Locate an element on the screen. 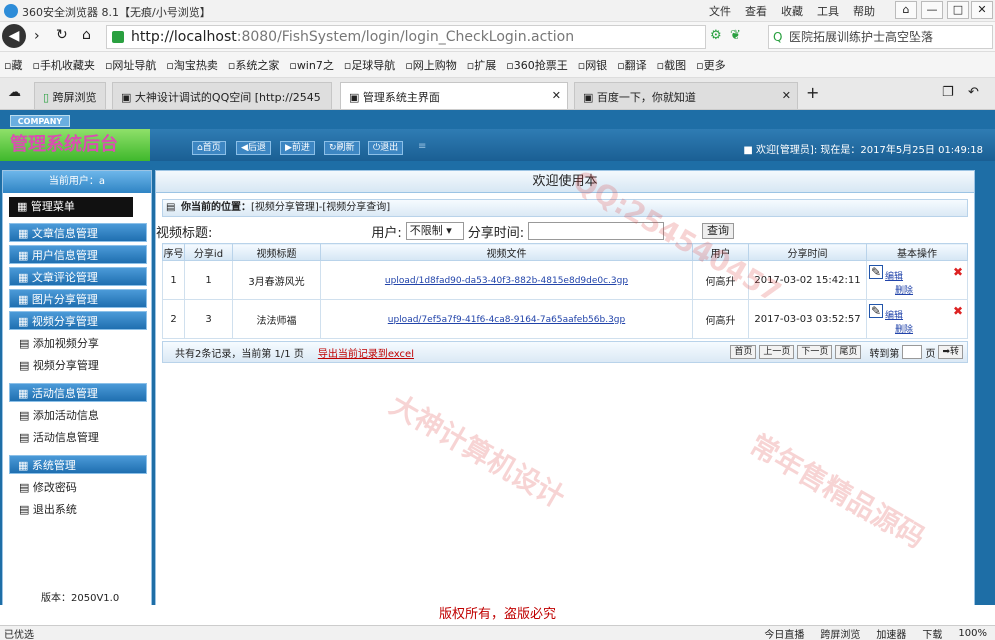 This screenshot has width=995, height=640. favorite-item: ▫网银 is located at coordinates (592, 65).